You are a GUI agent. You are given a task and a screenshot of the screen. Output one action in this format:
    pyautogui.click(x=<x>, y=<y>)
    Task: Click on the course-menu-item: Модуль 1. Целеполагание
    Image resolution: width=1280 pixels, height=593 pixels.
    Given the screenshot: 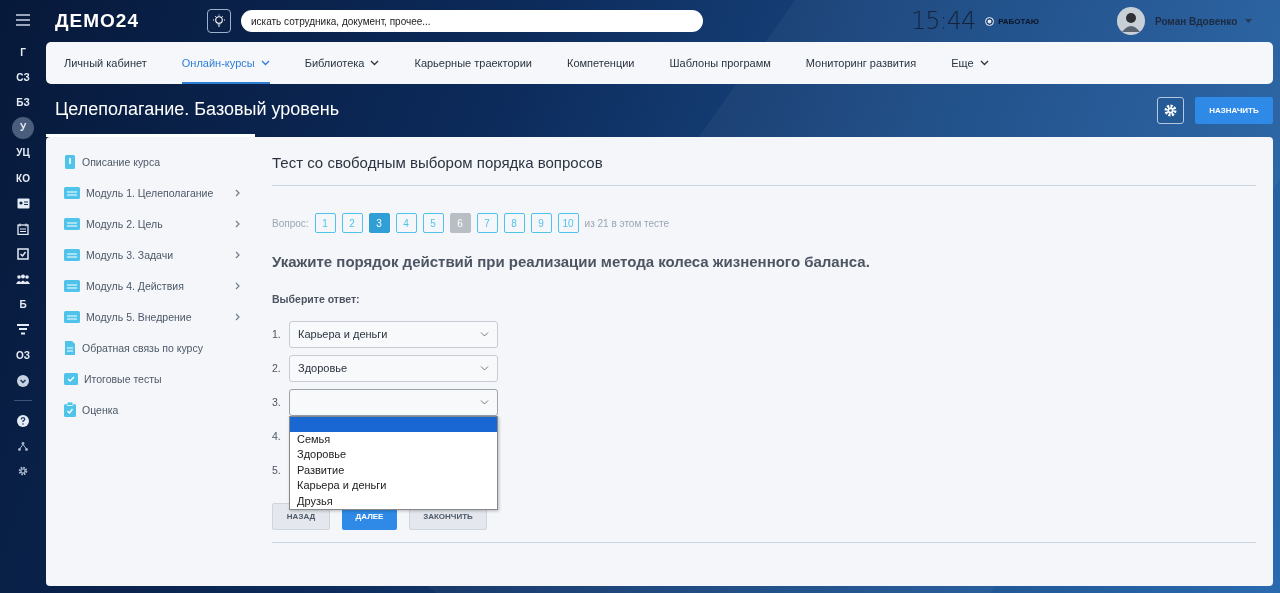 What is the action you would take?
    pyautogui.click(x=159, y=192)
    